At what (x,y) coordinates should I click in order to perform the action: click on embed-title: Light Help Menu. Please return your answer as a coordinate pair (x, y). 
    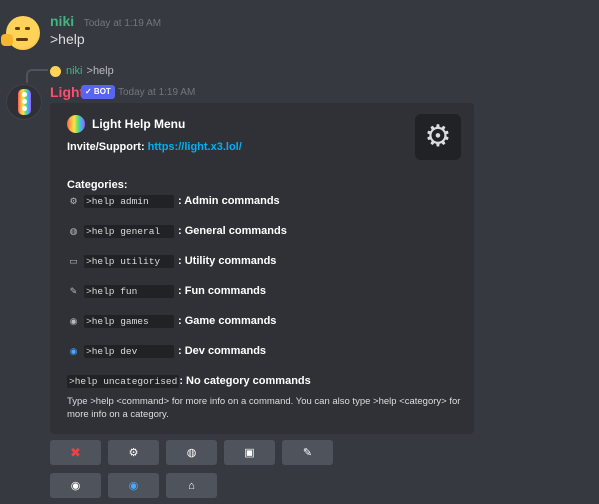
    Looking at the image, I should click on (139, 124).